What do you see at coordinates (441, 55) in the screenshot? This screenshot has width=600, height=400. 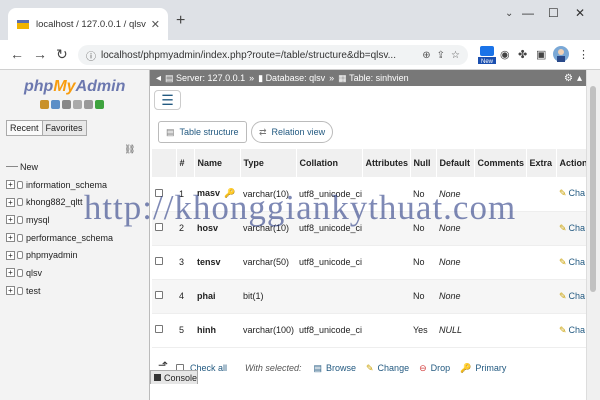 I see `share-icon: ⇪` at bounding box center [441, 55].